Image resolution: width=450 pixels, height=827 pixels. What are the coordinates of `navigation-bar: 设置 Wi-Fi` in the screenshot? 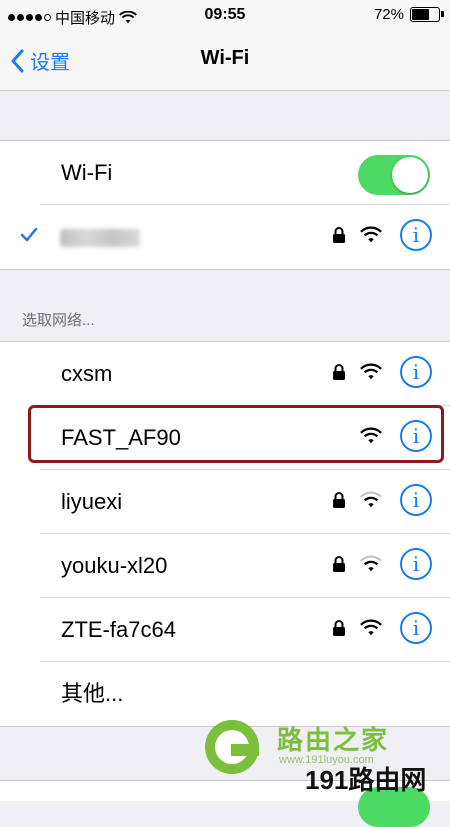 It's located at (225, 61).